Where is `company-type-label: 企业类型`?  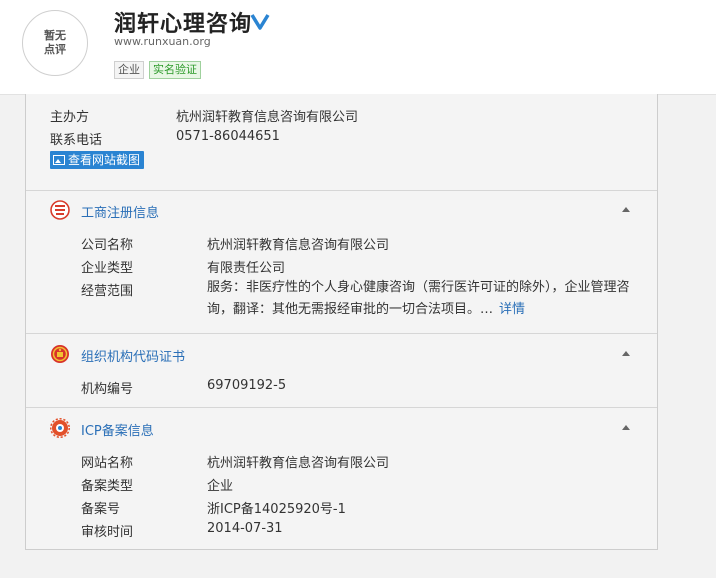 company-type-label: 企业类型 is located at coordinates (107, 268).